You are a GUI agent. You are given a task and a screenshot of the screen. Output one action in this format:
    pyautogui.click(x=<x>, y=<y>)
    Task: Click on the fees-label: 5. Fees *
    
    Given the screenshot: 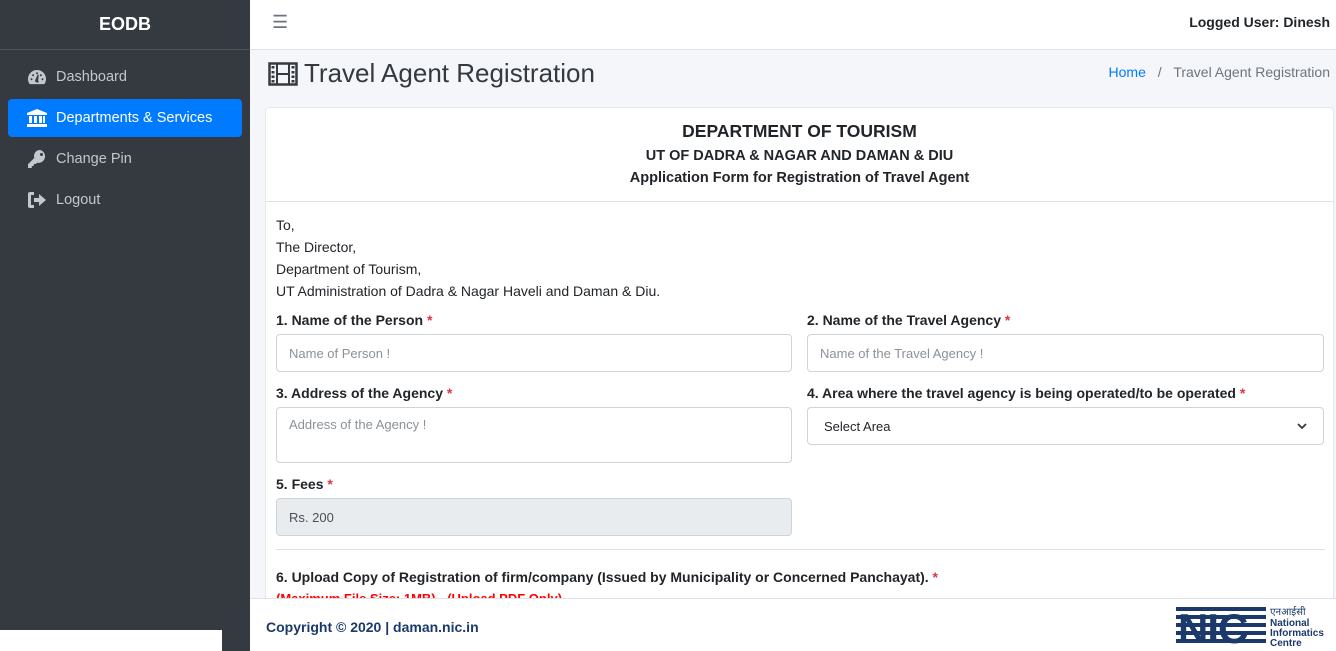 What is the action you would take?
    pyautogui.click(x=304, y=484)
    